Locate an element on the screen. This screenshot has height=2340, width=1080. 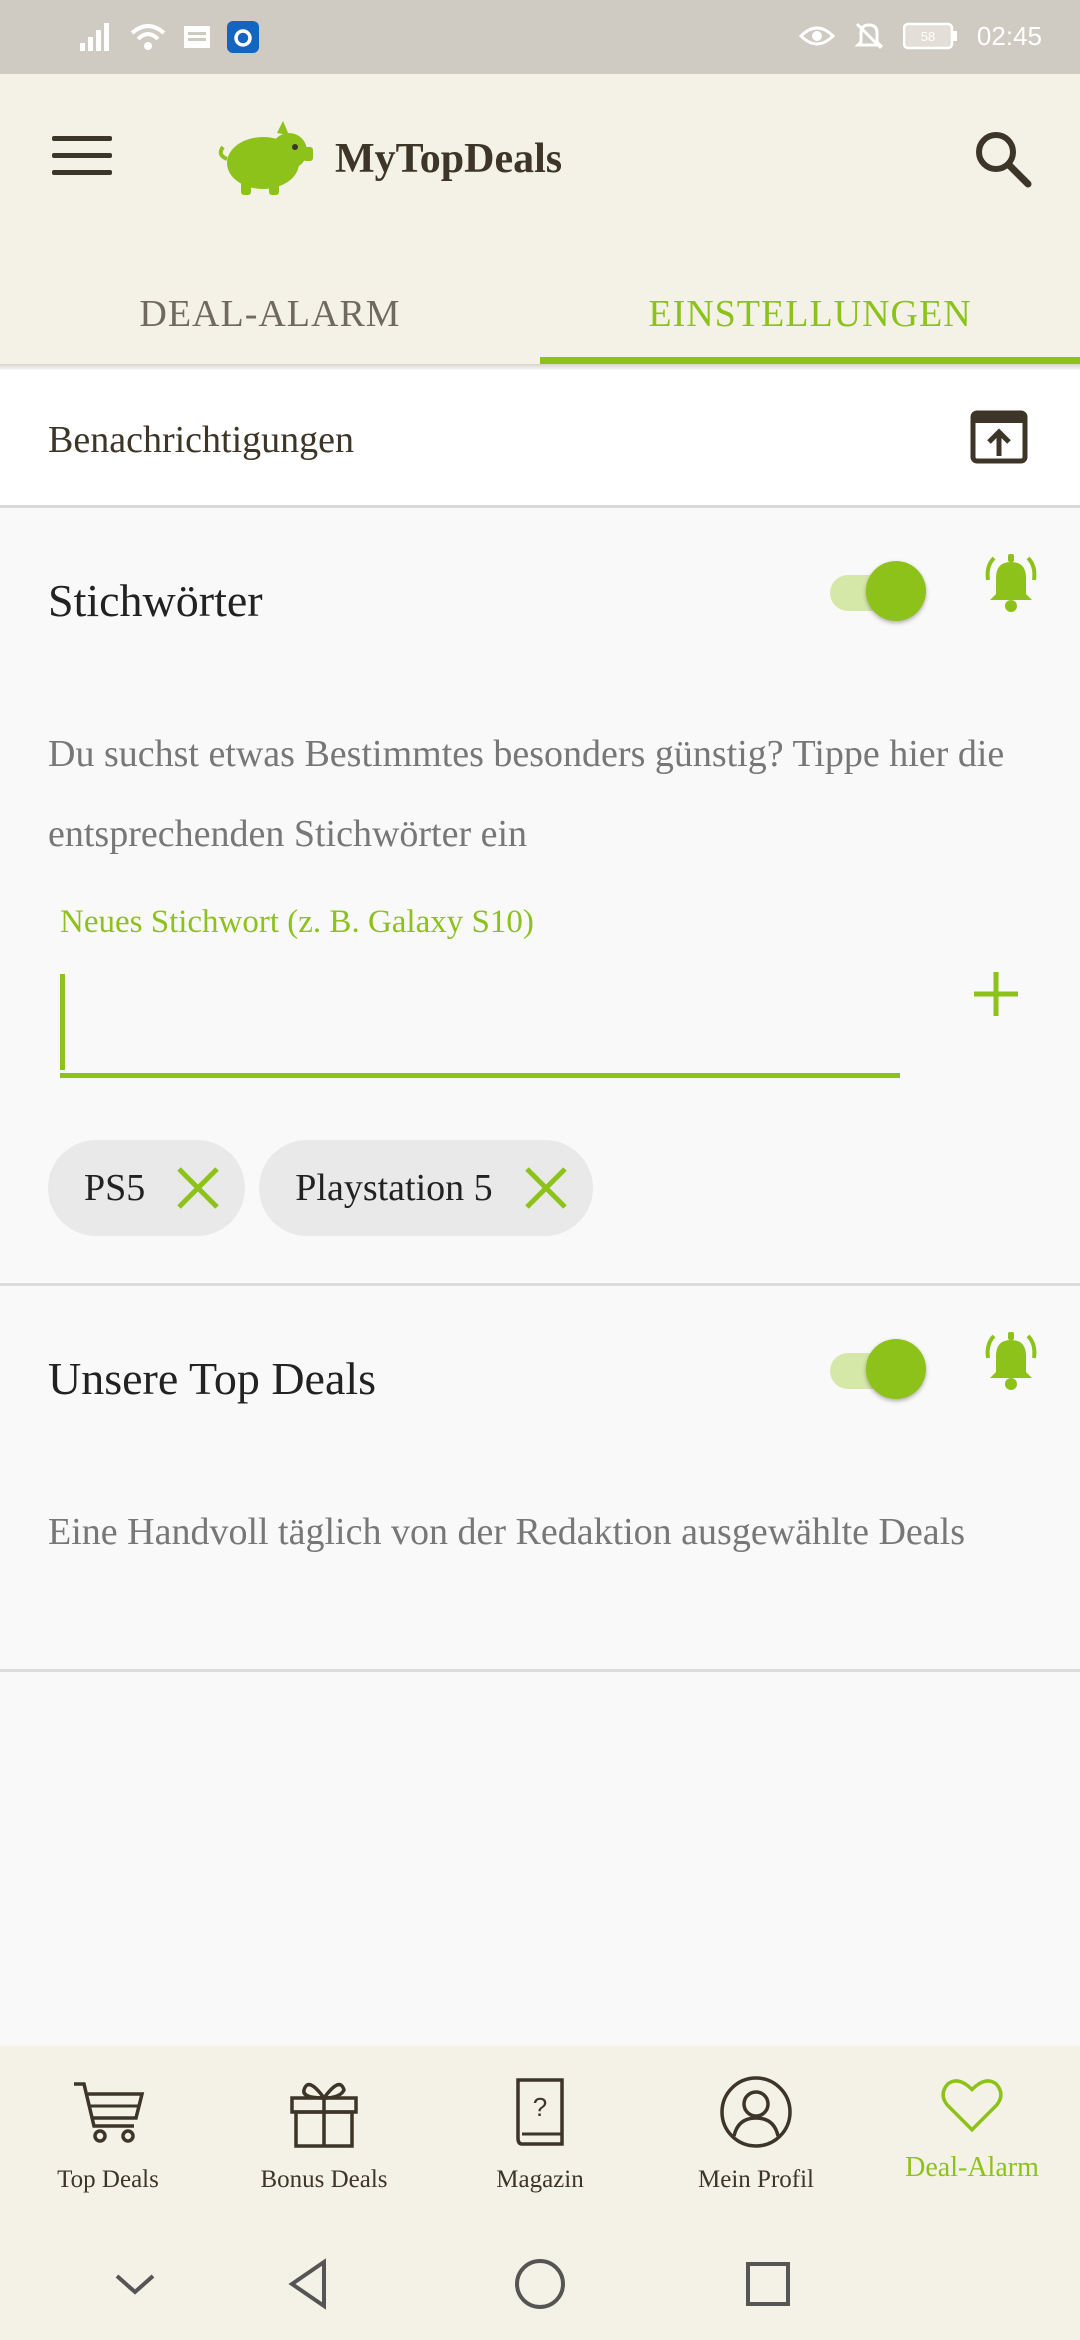
app-bar: MyTopDeals DEAL-ALARM EINSTELLUNGEN is located at coordinates (540, 219).